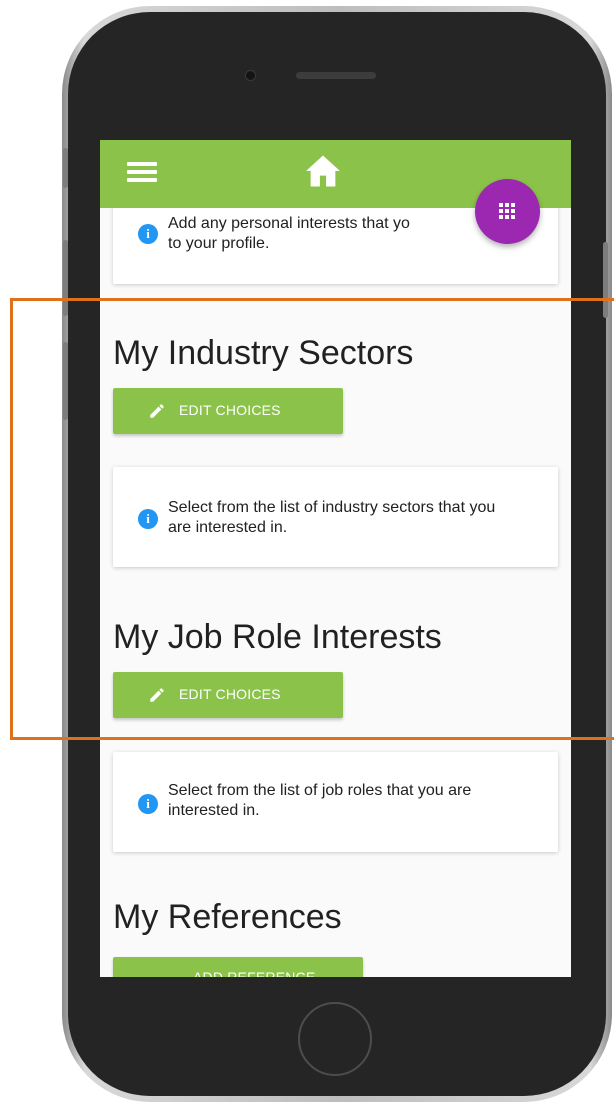 The image size is (614, 1109). What do you see at coordinates (605, 280) in the screenshot?
I see `phone-power-button` at bounding box center [605, 280].